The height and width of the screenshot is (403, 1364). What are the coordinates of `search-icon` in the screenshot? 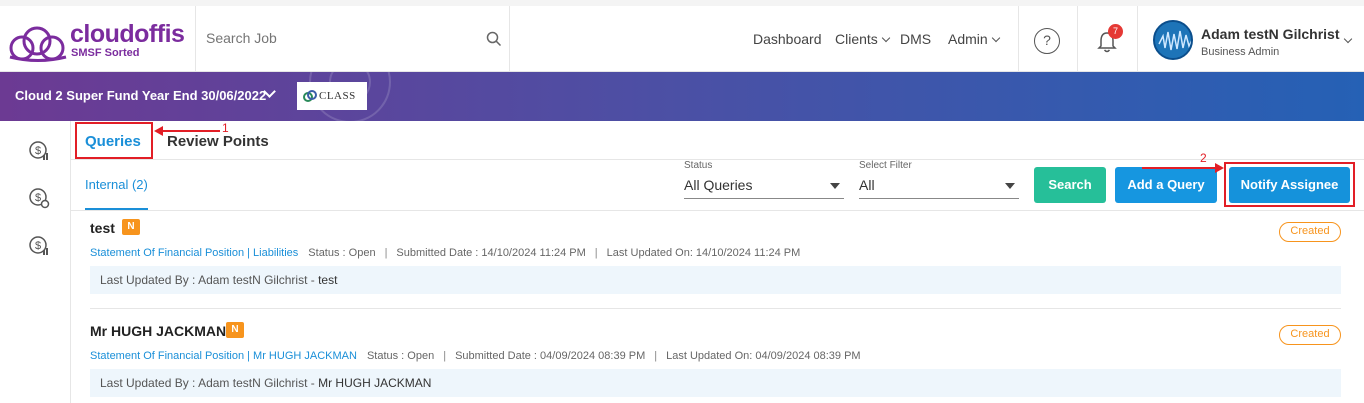 It's located at (494, 39).